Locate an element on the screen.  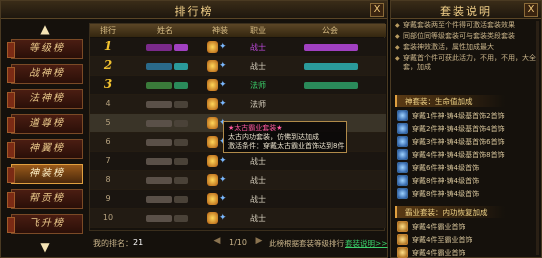
bonus-item: 穿戴1件神·铸4级基首饰2首饰 is located at coordinates (464, 115).